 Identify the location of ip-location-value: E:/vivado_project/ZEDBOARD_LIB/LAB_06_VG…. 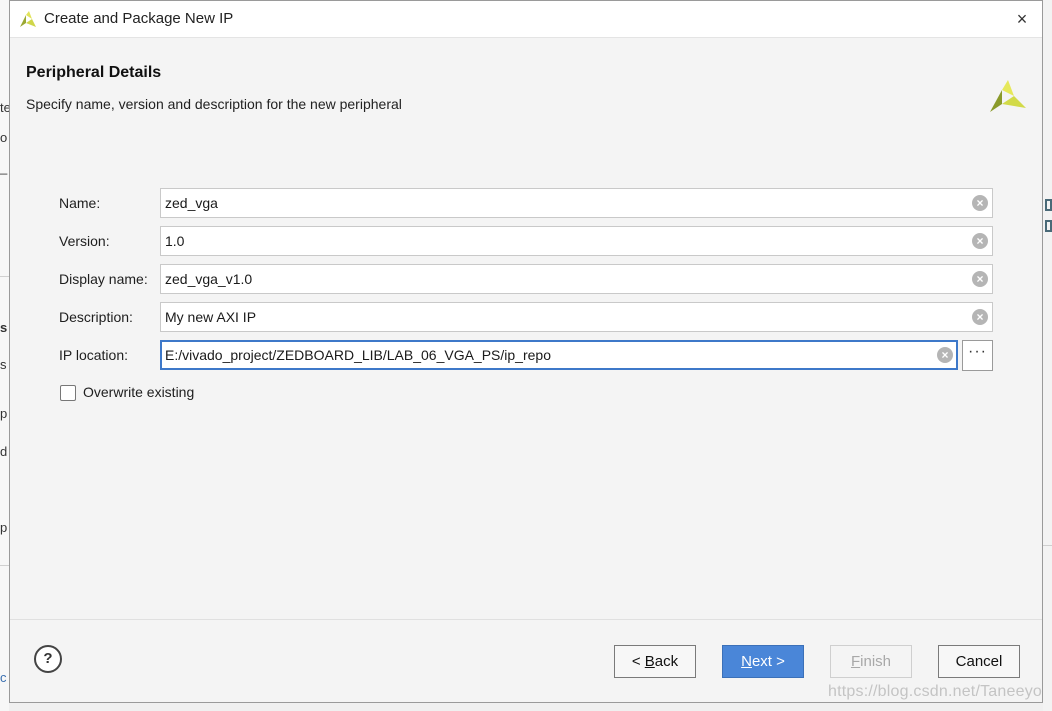
(358, 355).